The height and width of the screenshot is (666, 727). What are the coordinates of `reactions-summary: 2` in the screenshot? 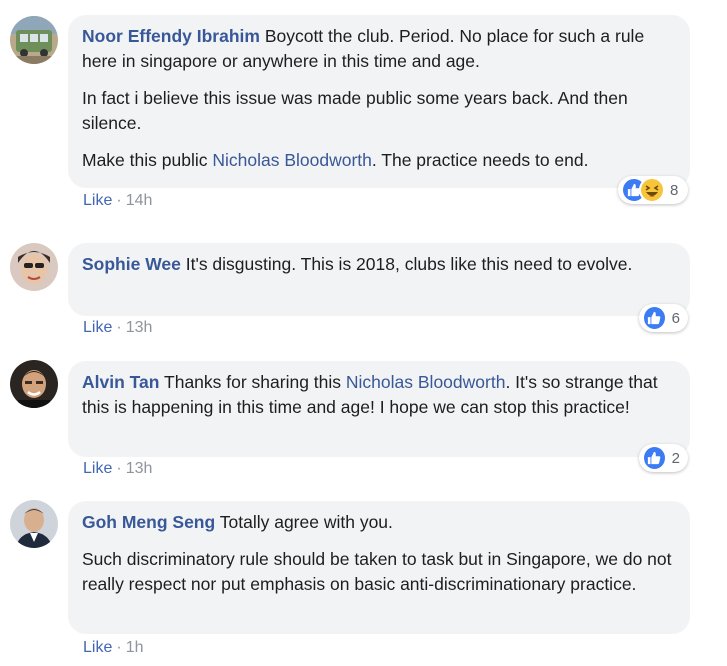 It's located at (663, 458).